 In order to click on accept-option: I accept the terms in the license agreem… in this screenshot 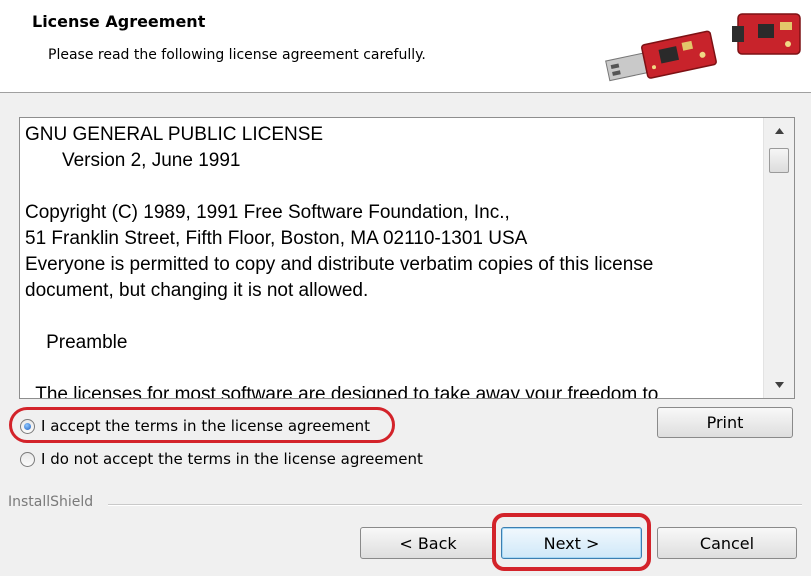, I will do `click(195, 426)`.